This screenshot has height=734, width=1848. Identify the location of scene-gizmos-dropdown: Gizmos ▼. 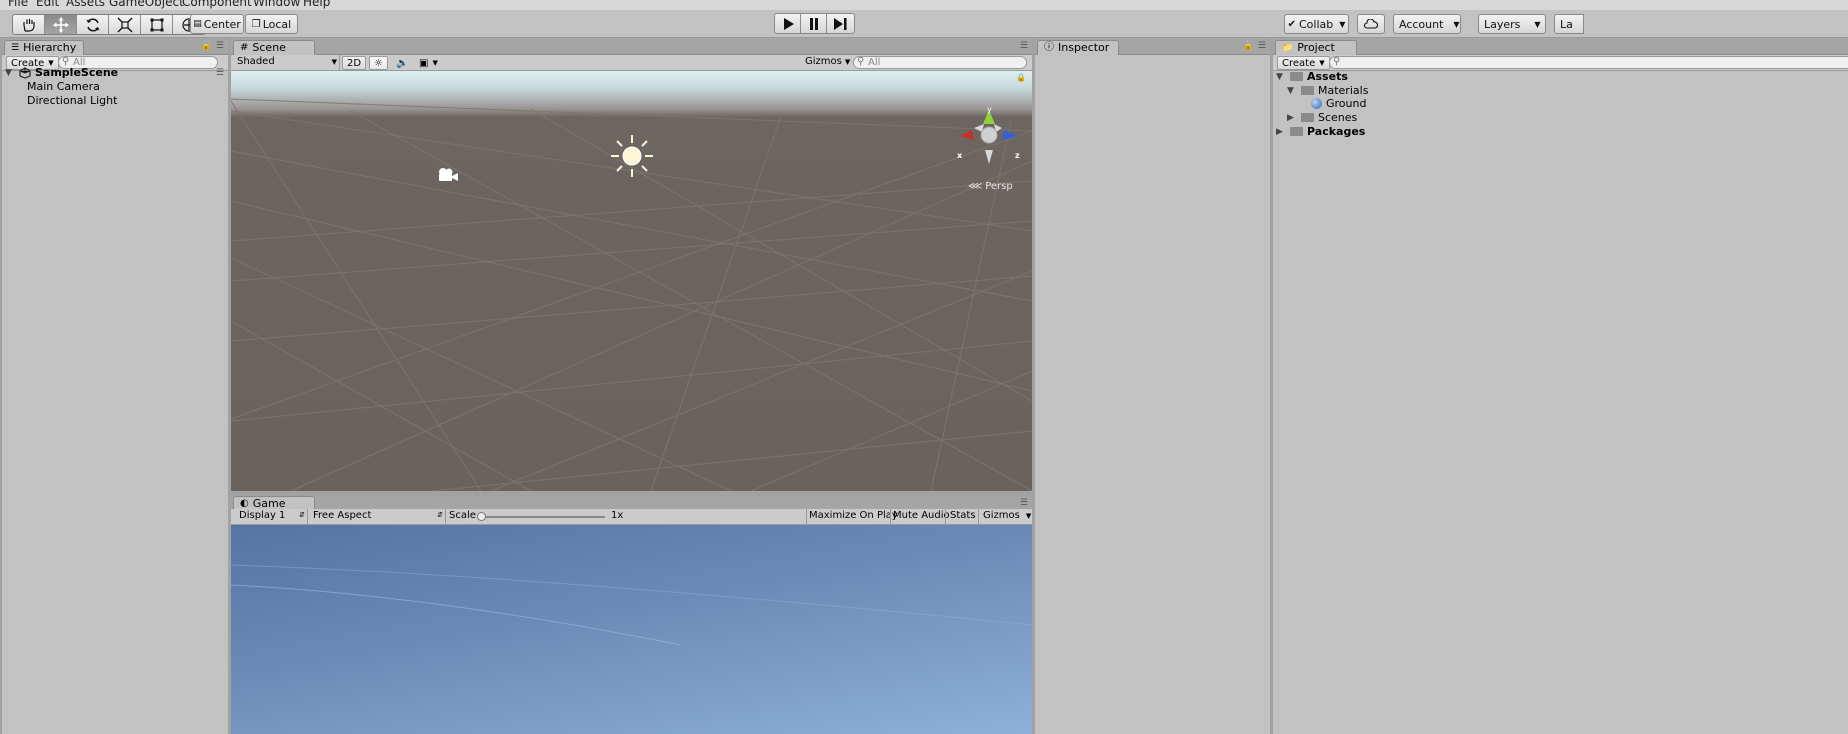
(827, 61).